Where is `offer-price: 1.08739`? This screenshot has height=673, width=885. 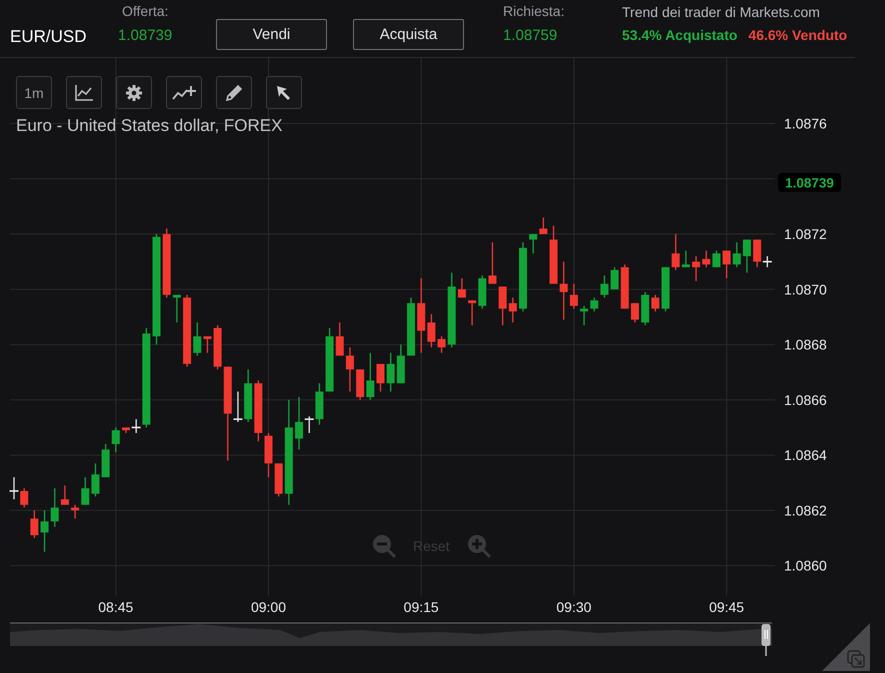 offer-price: 1.08739 is located at coordinates (146, 35).